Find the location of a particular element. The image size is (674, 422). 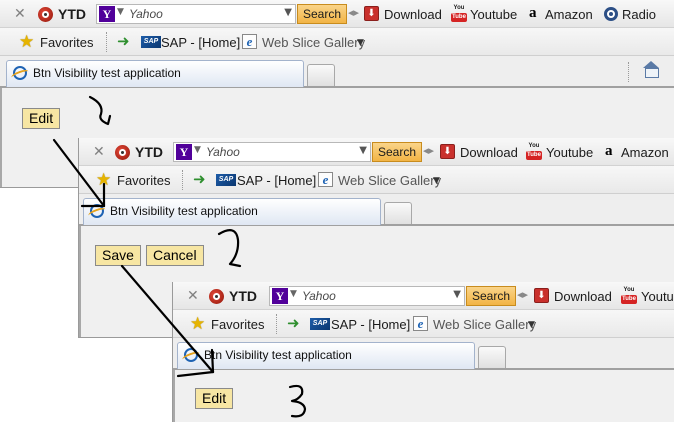

home-icon is located at coordinates (651, 69).